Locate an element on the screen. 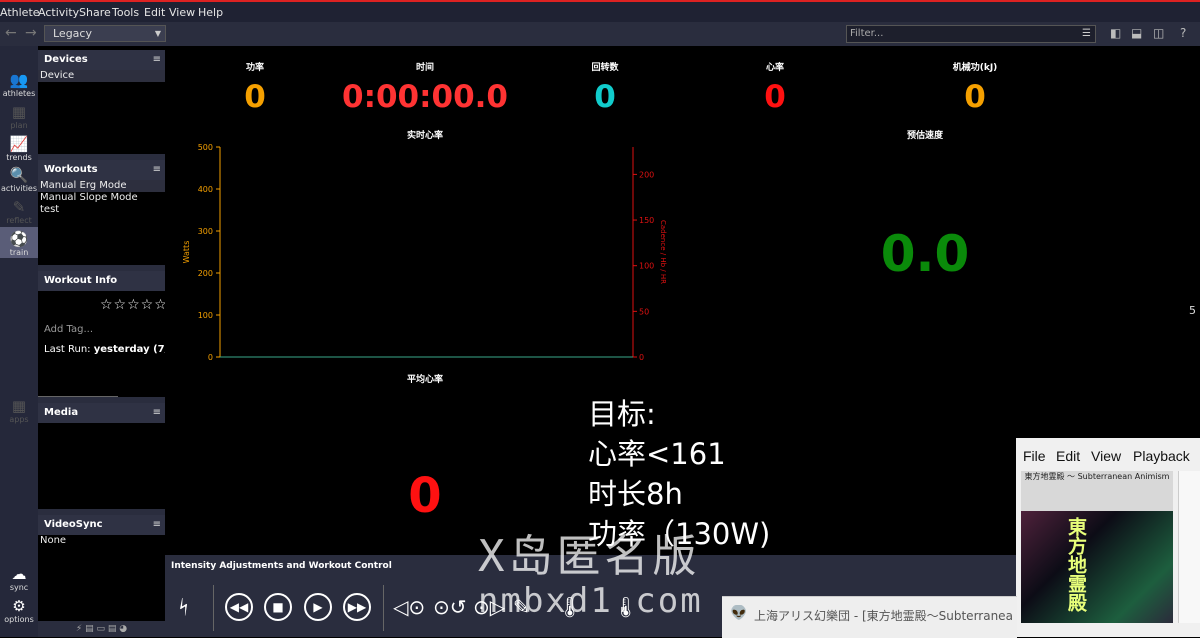 This screenshot has height=638, width=1200. sidebar-item-plan: ▦ plan is located at coordinates (19, 117).